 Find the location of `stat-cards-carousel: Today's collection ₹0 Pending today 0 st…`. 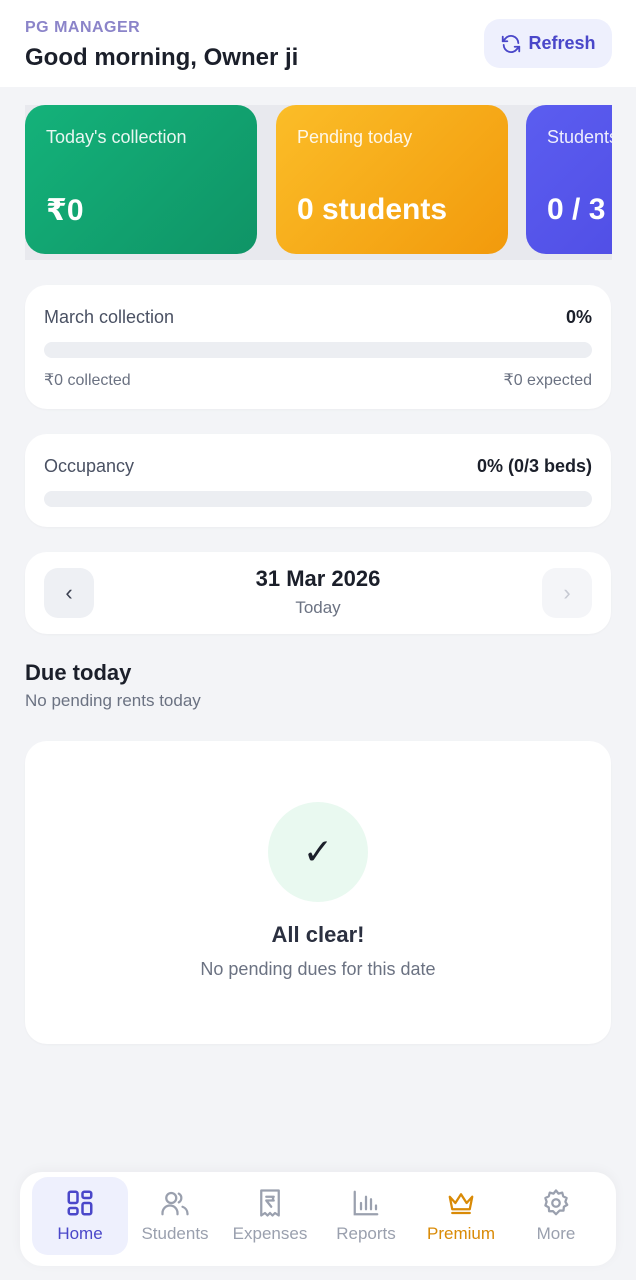

stat-cards-carousel: Today's collection ₹0 Pending today 0 st… is located at coordinates (318, 182).